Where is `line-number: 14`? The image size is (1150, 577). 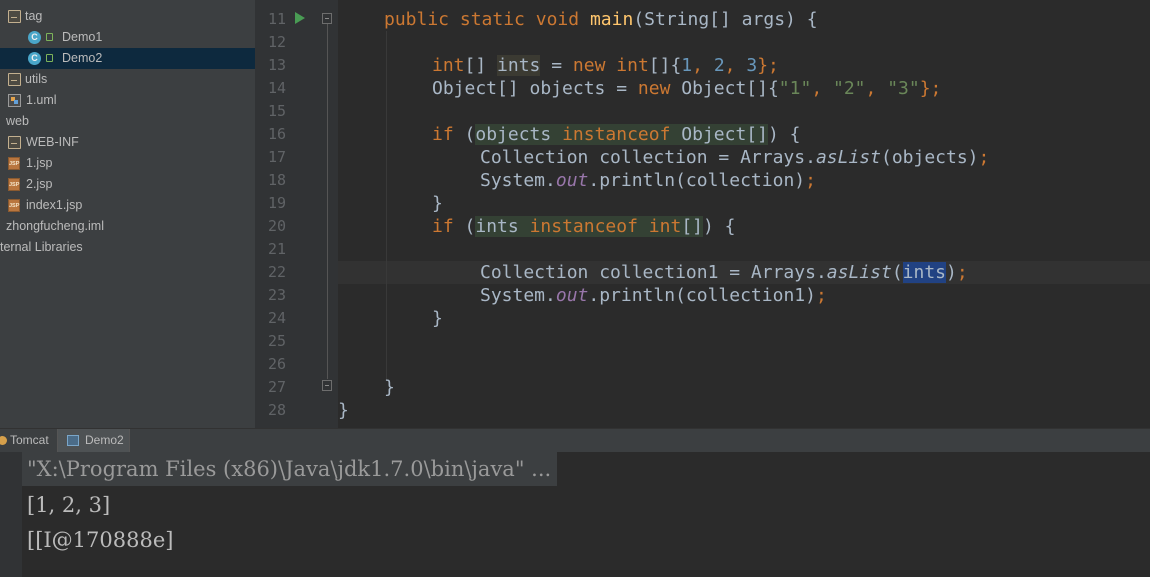
line-number: 14 is located at coordinates (276, 88).